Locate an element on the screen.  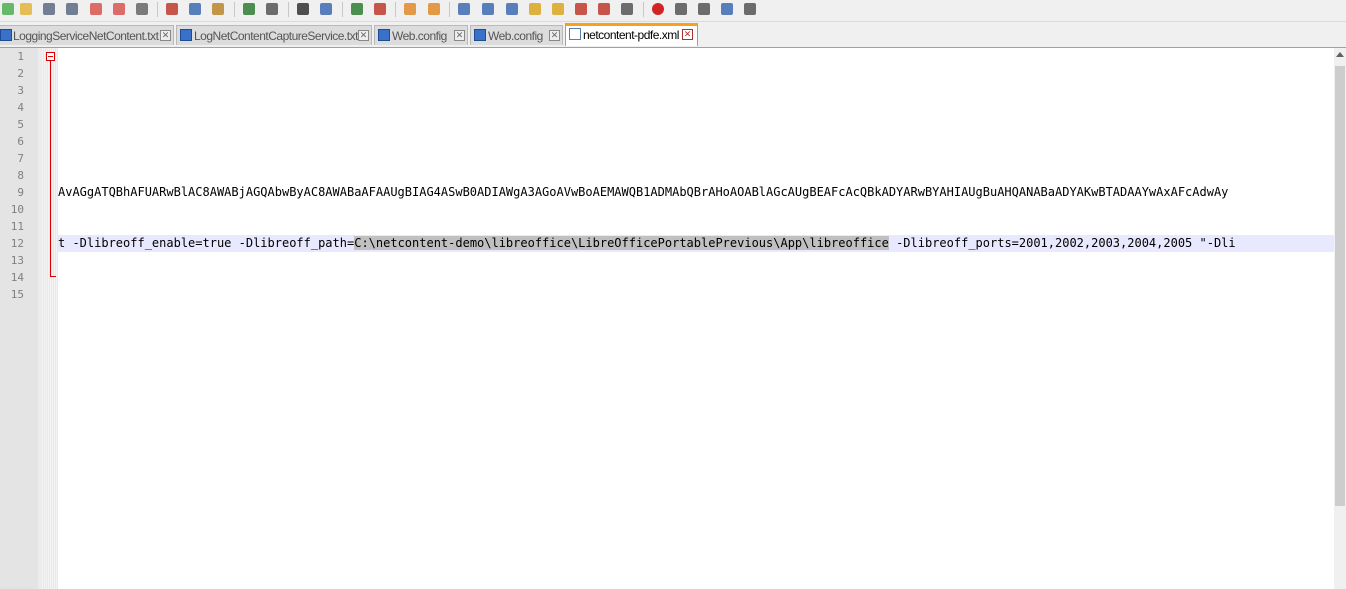
open-file-button is located at coordinates (26, 9).